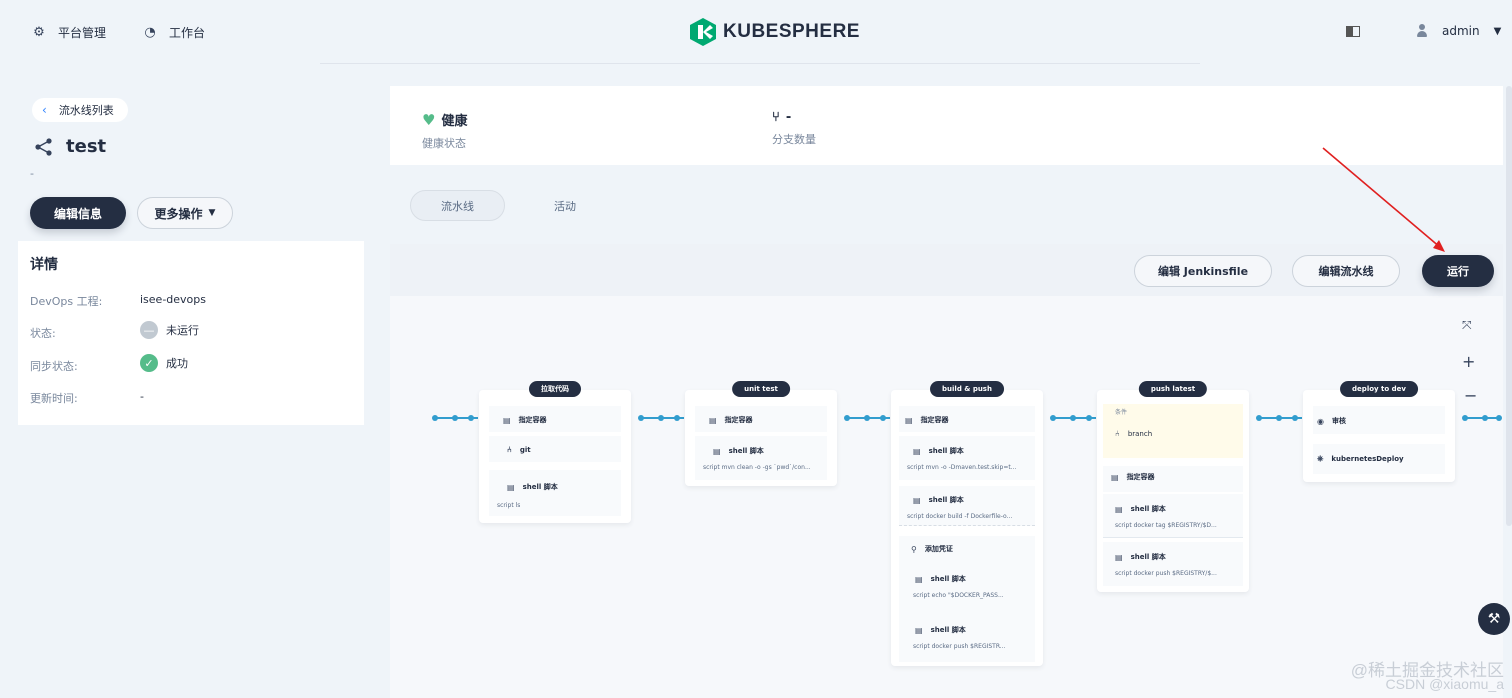  I want to click on more-actions-button: 更多操作 ▼, so click(185, 213).